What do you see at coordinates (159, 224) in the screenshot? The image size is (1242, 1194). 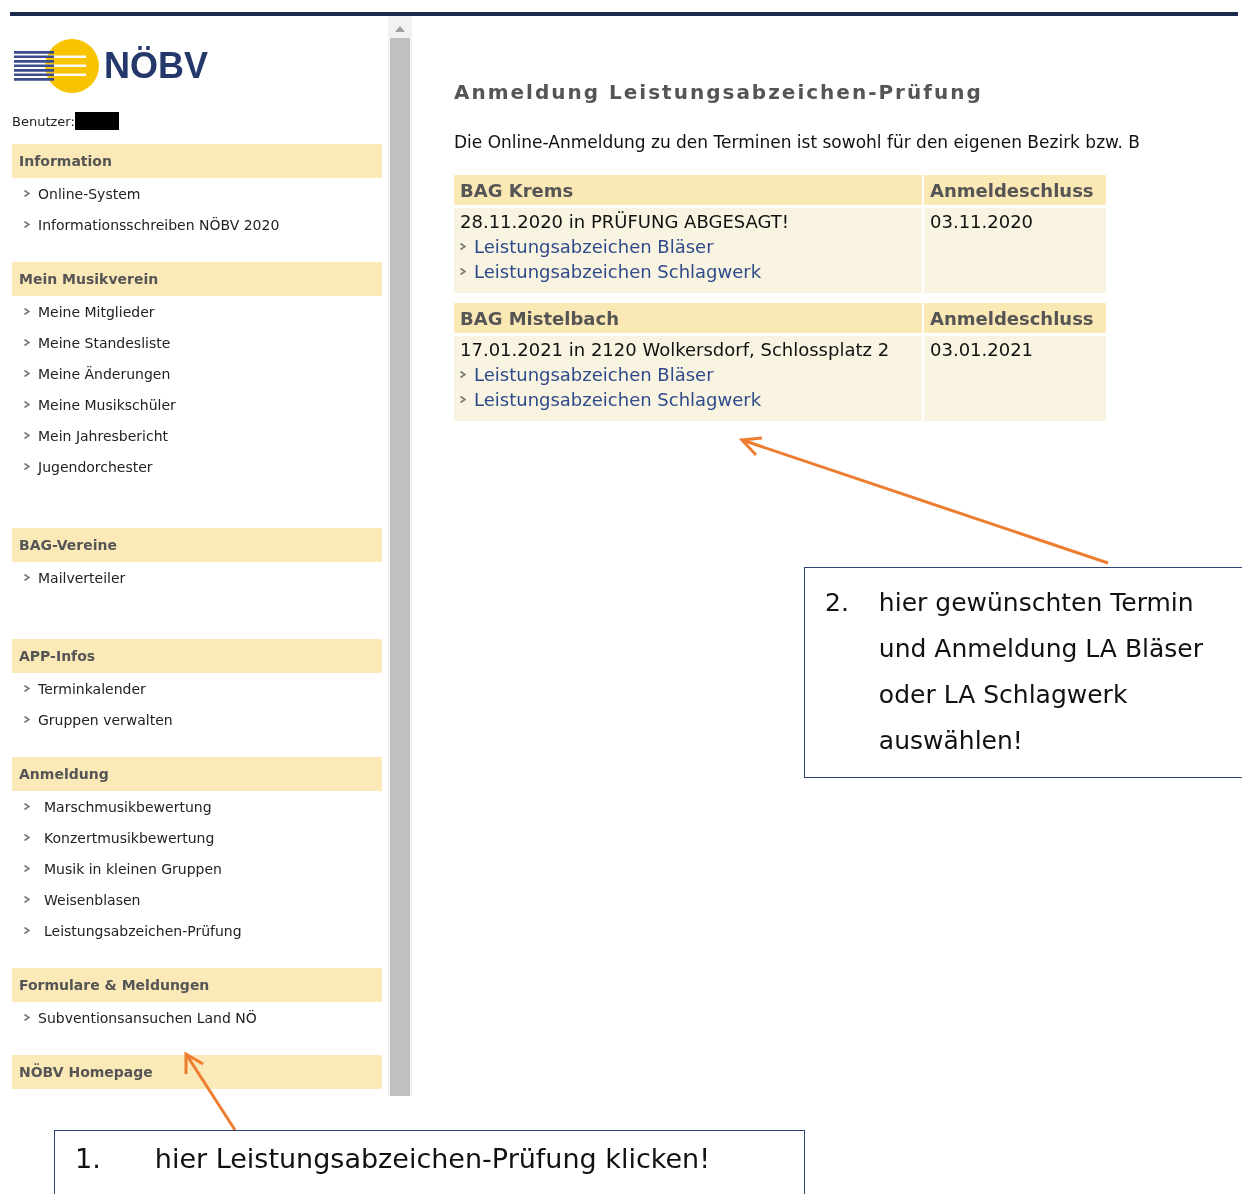 I see `menu-link: Informationsschreiben NÖBV 2020` at bounding box center [159, 224].